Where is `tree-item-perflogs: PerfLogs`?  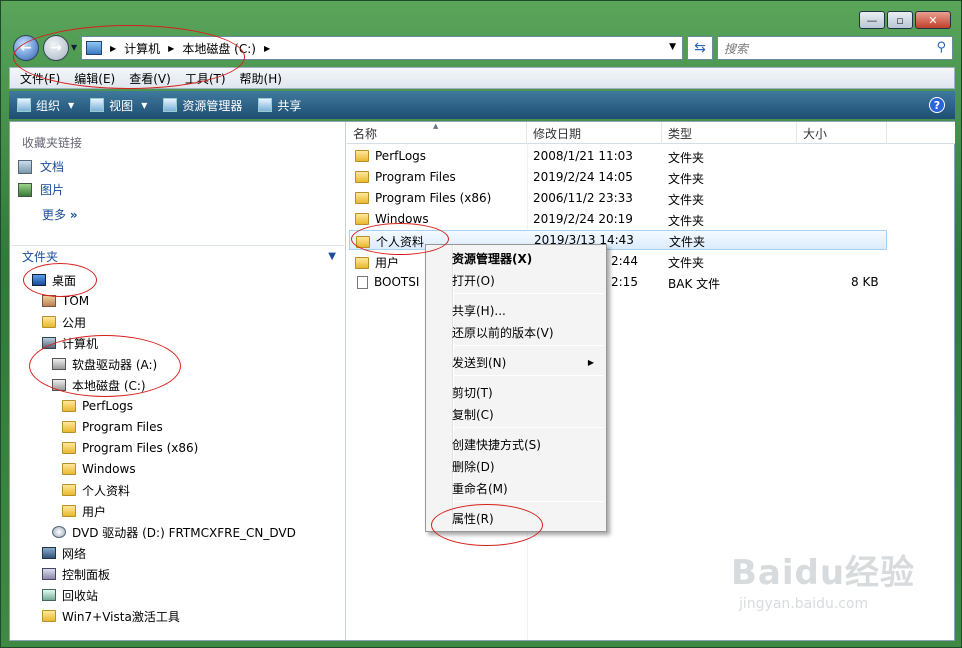
tree-item-perflogs: PerfLogs is located at coordinates (97, 406).